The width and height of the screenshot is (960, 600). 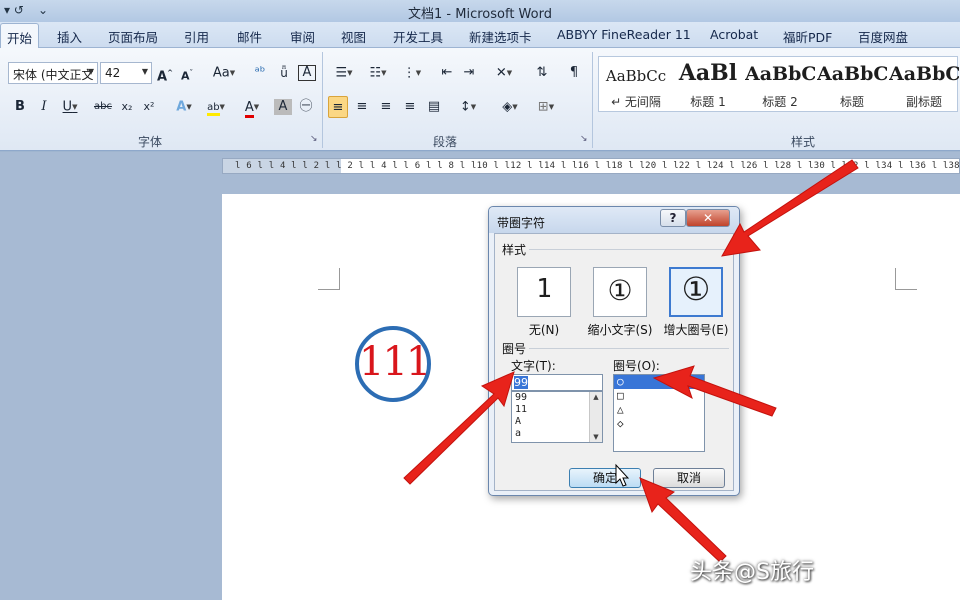 I want to click on enclosure-section-title: 圈号, so click(x=514, y=349).